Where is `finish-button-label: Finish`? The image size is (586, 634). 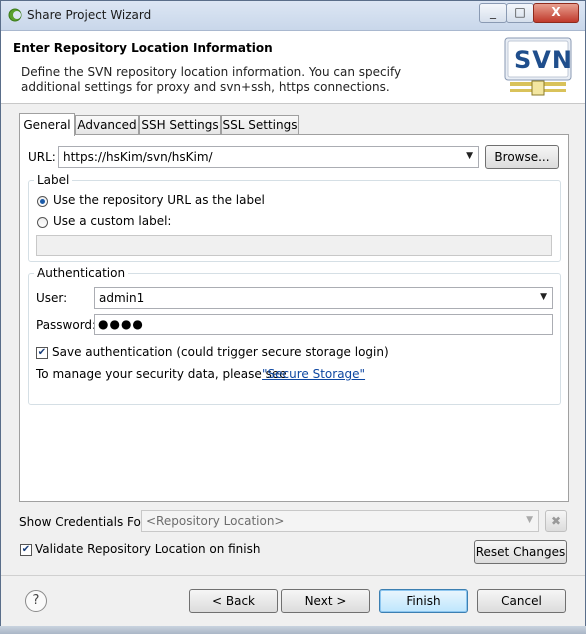
finish-button-label: Finish is located at coordinates (423, 601).